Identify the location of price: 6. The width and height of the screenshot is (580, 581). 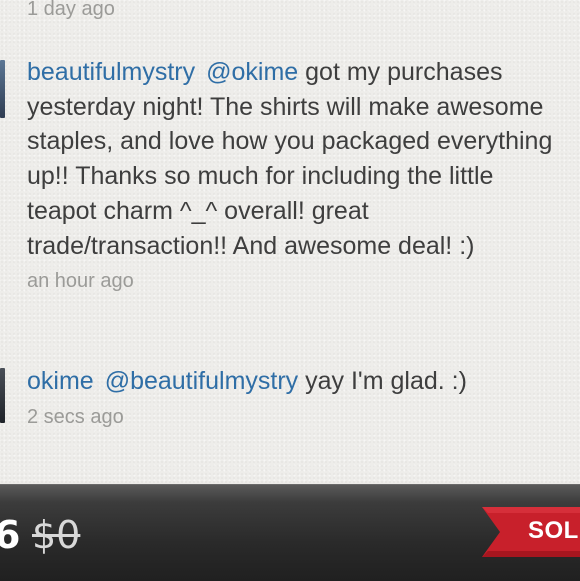
(10, 535).